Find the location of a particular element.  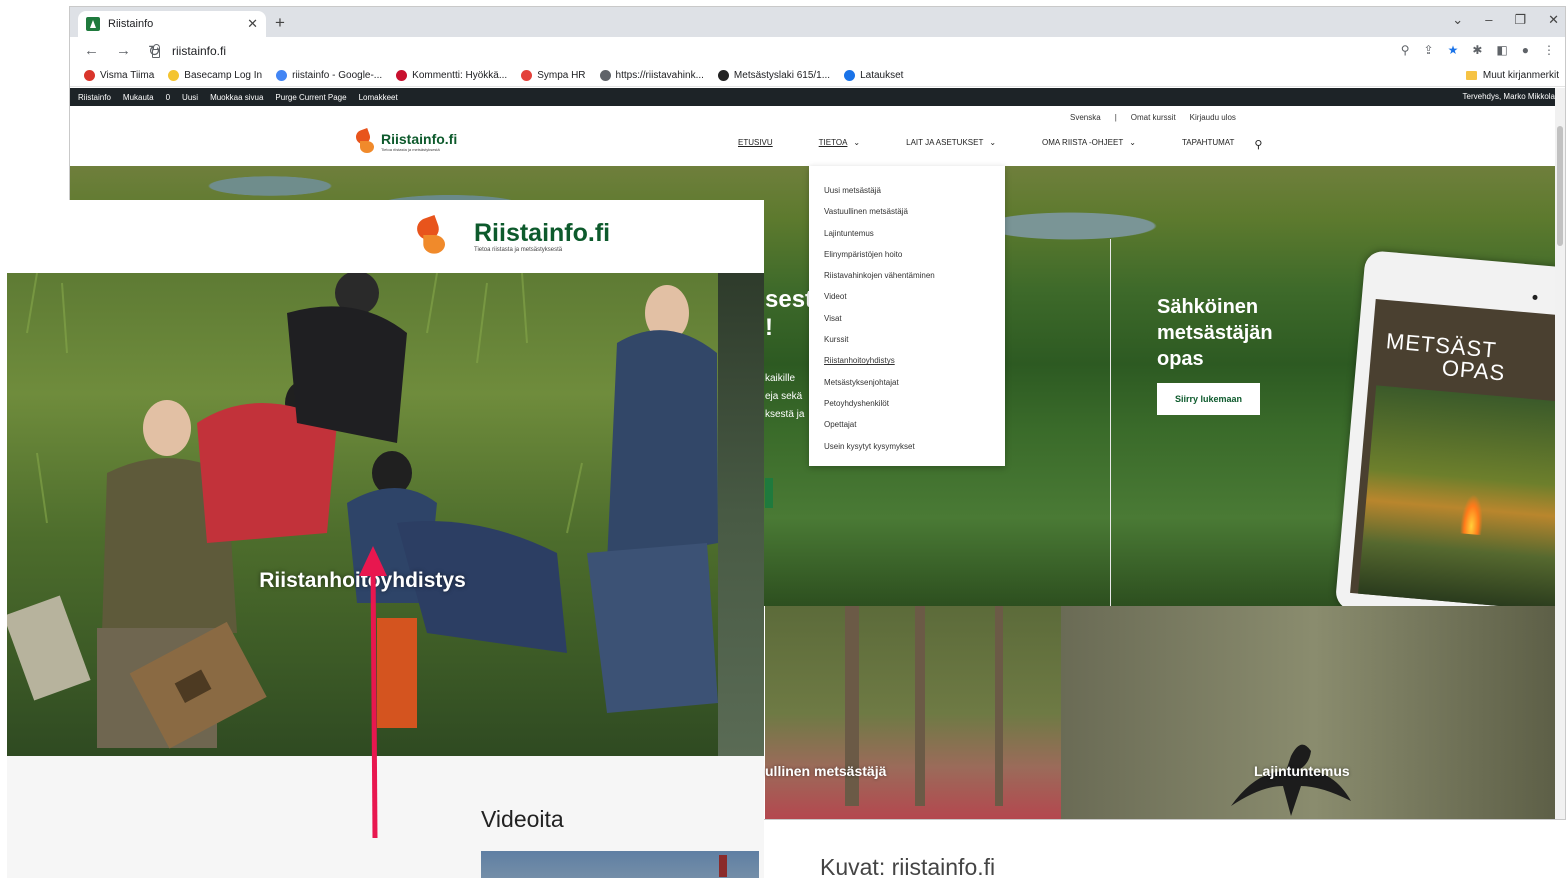

card-species: Lajintuntemus is located at coordinates (1313, 712).